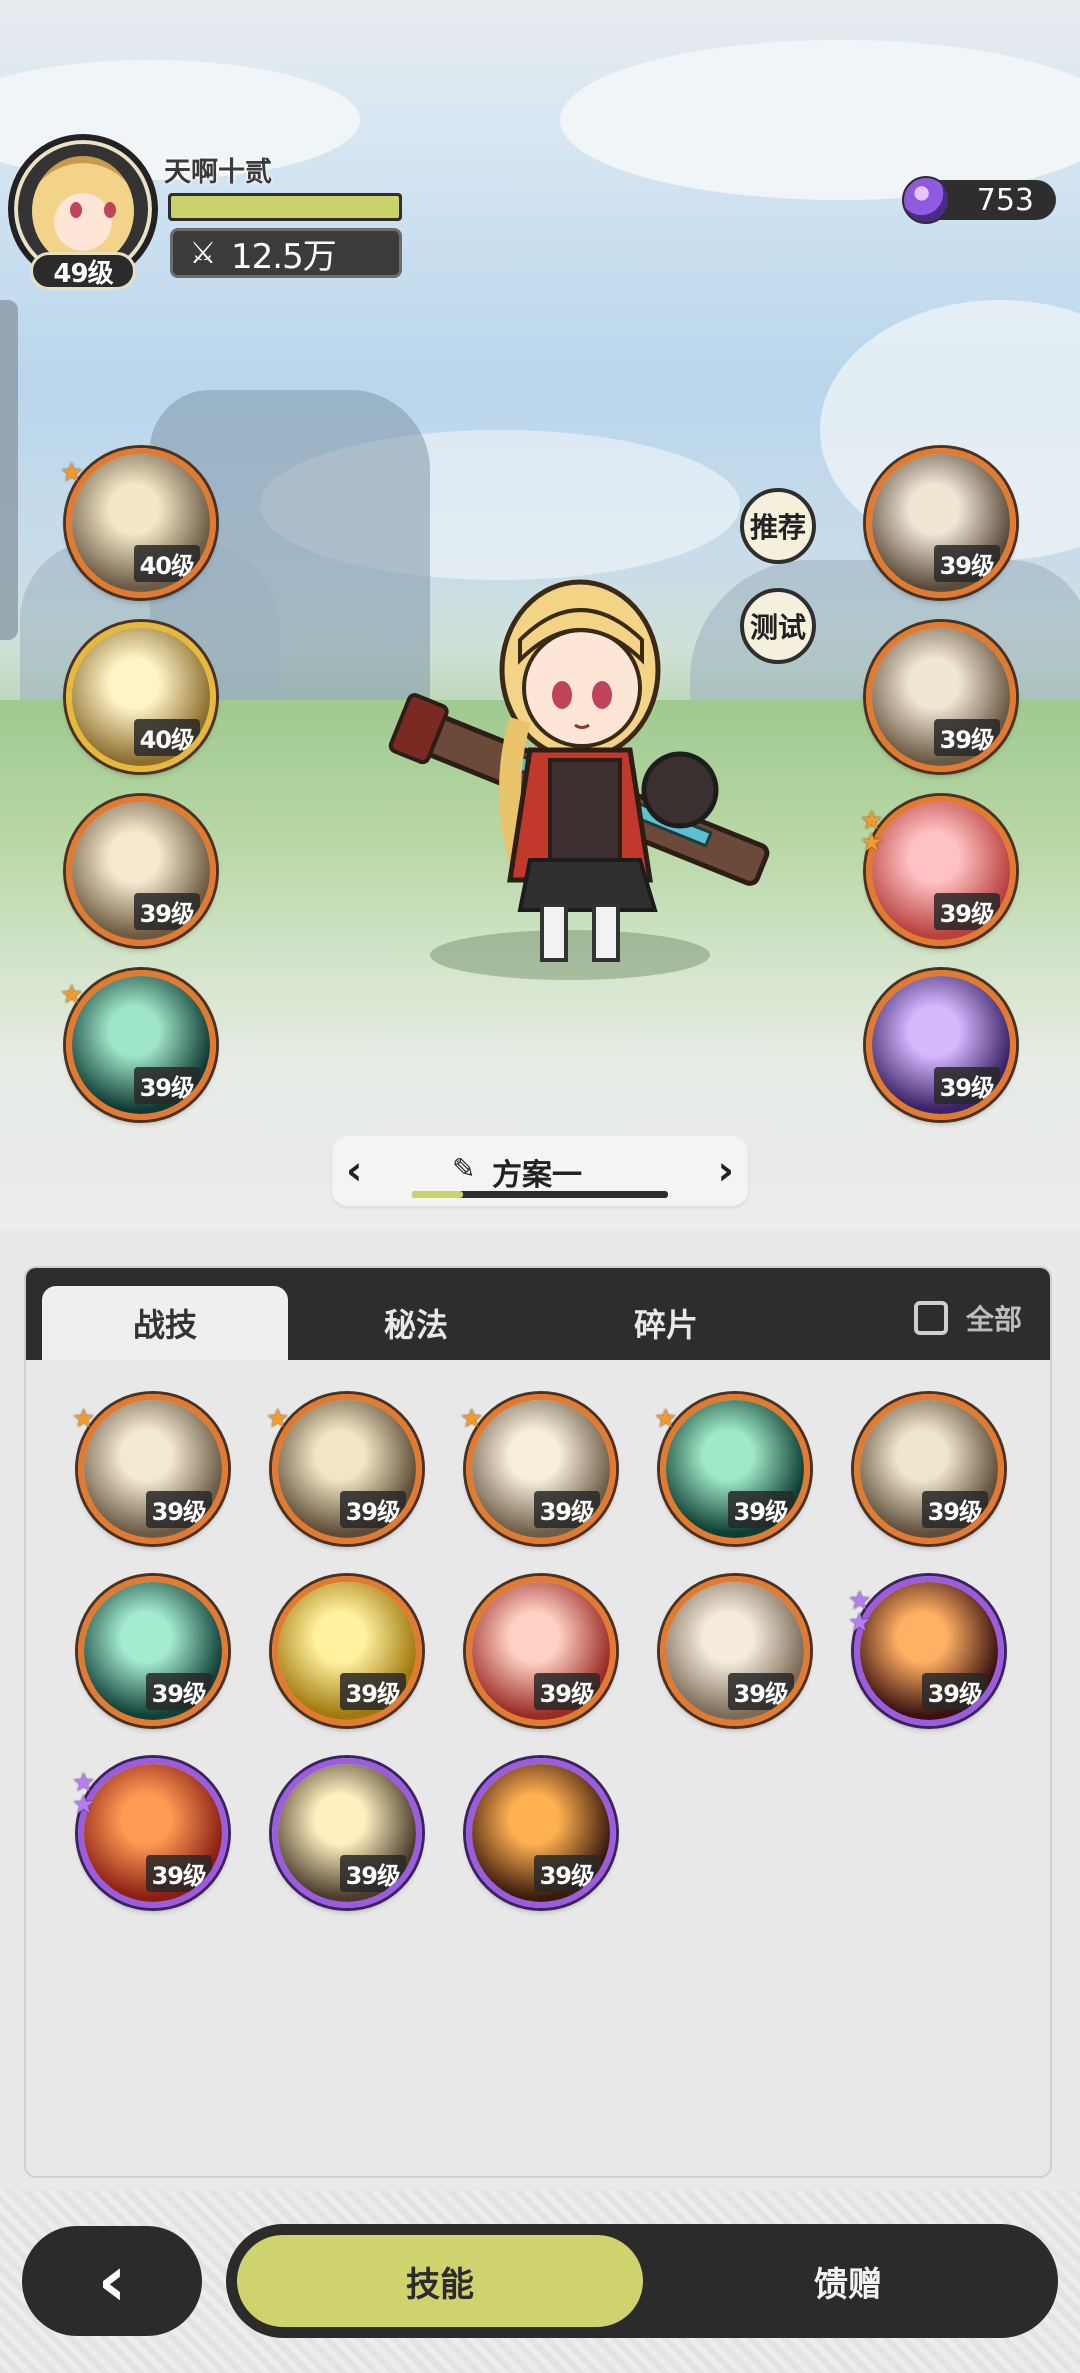 The image size is (1080, 2373). Describe the element at coordinates (726, 1171) in the screenshot. I see `preset-next-arrow-icon: ›` at that location.